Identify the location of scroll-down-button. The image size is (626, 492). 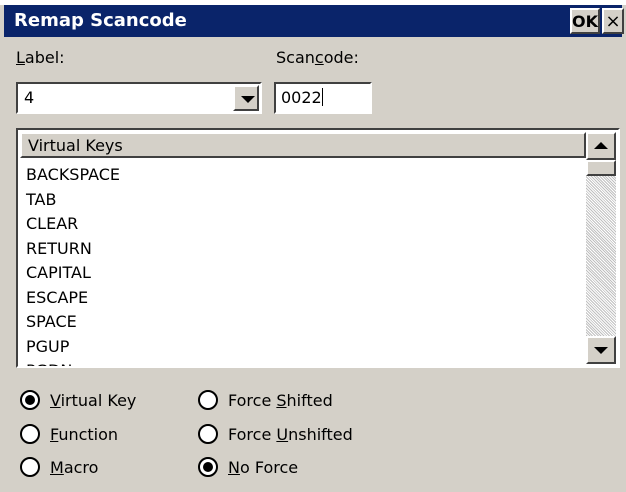
(601, 350).